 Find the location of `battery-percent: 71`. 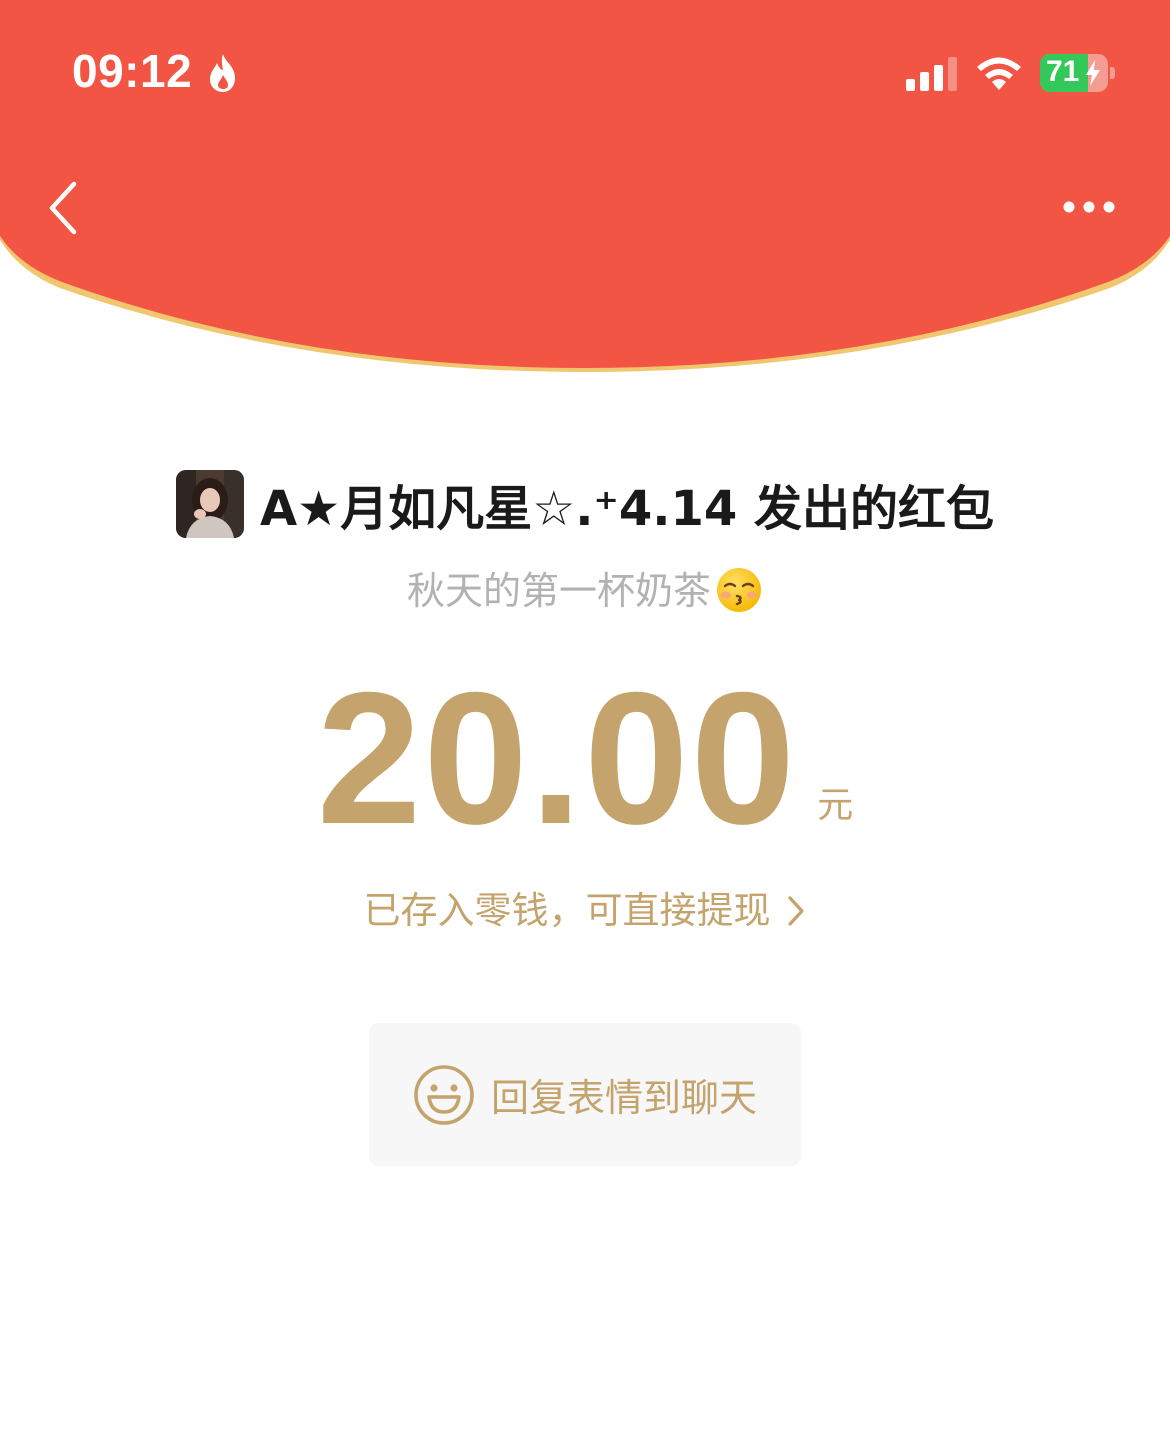

battery-percent: 71 is located at coordinates (1063, 71).